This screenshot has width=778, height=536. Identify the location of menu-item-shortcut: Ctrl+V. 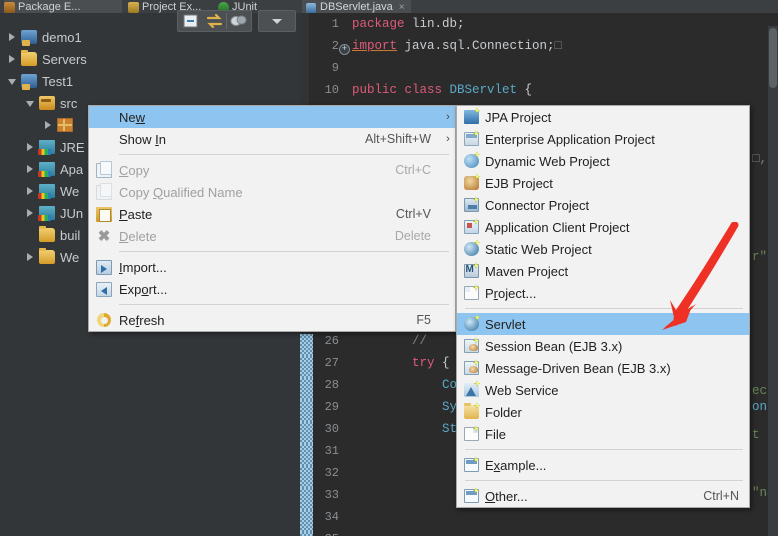
(413, 214).